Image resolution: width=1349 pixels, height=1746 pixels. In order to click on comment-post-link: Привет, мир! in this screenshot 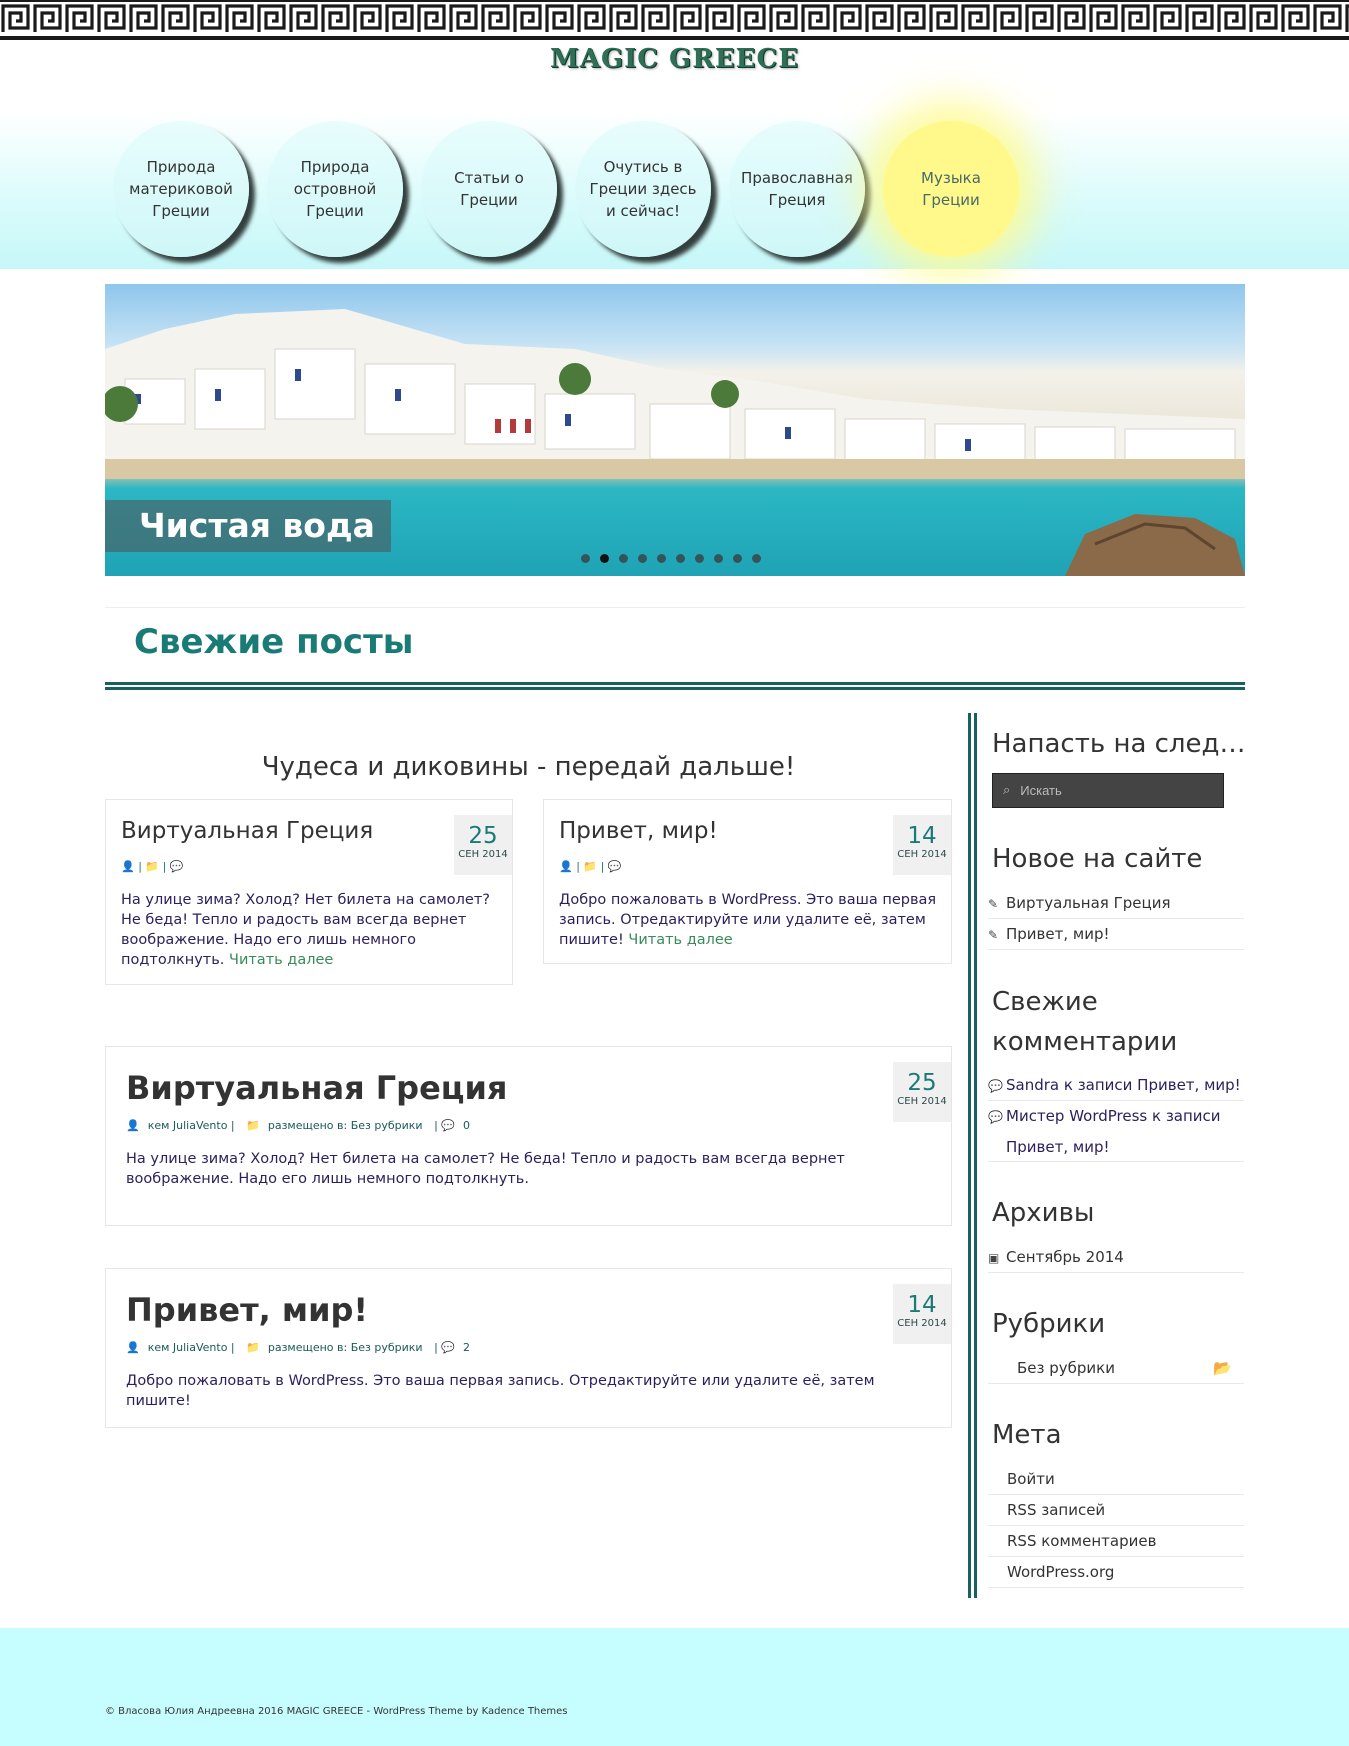, I will do `click(1058, 1147)`.